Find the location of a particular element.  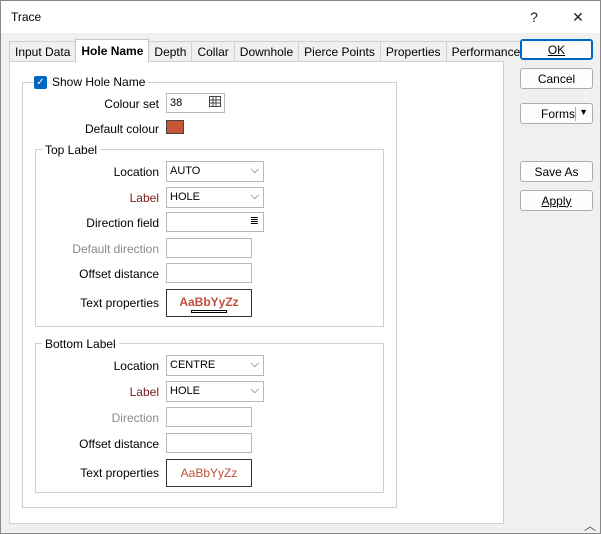

colour-set-label: Colour set is located at coordinates (131, 104).